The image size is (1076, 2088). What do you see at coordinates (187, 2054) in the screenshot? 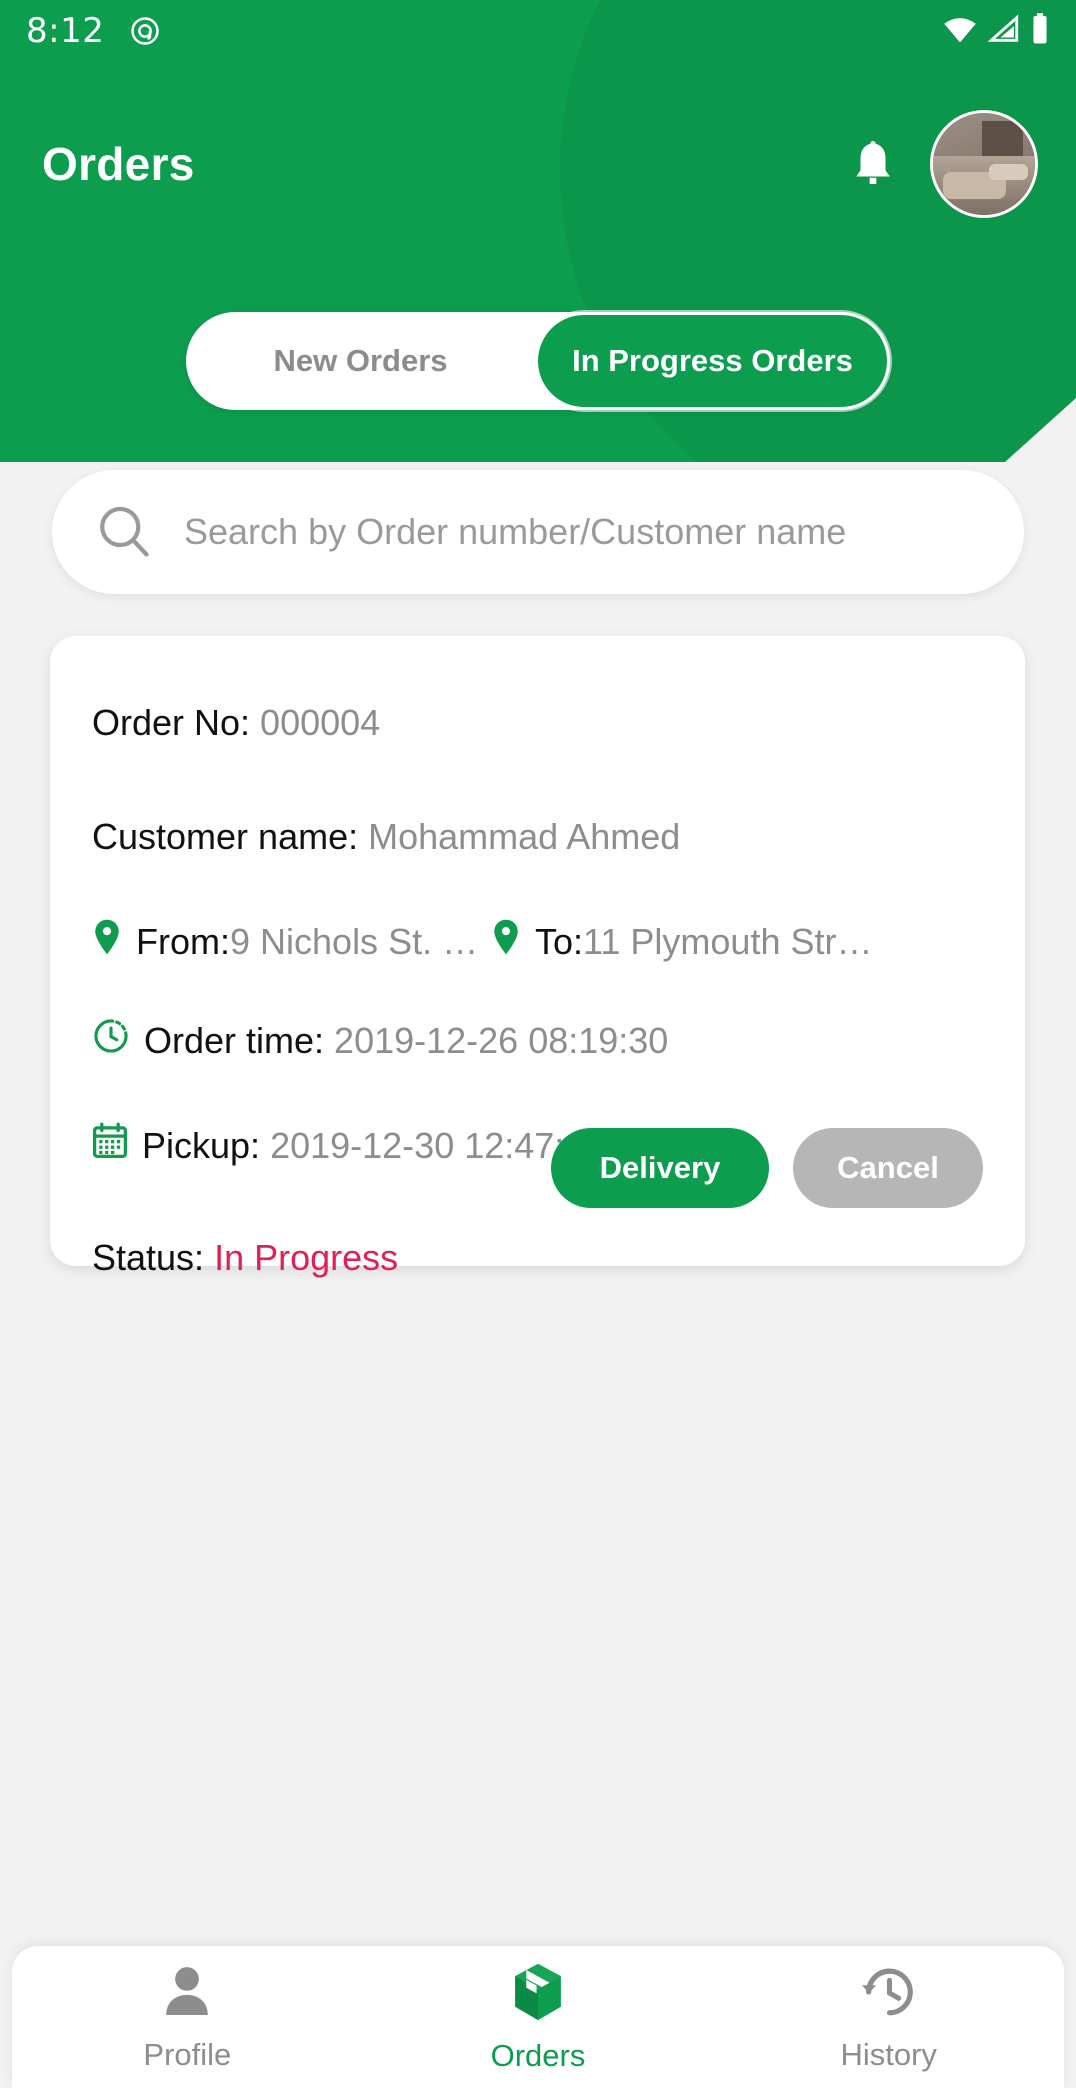
I see `nav-item-profile-label: Profile` at bounding box center [187, 2054].